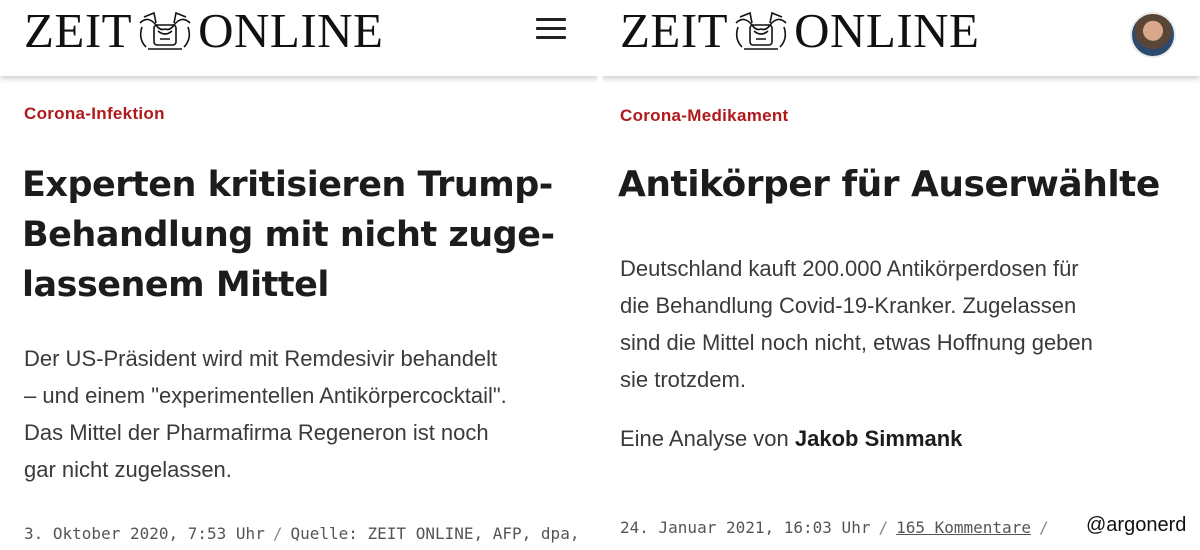  I want to click on publish-date: 24. Januar 2021, 16:03 Uhr, so click(745, 527).